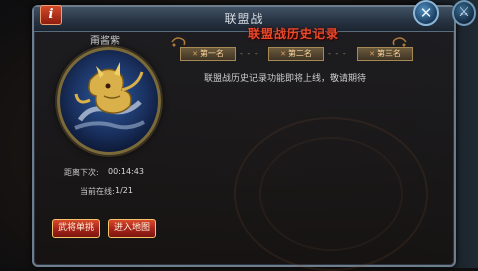 The height and width of the screenshot is (271, 478). I want to click on history-title: 联盟战历史记录, so click(294, 34).